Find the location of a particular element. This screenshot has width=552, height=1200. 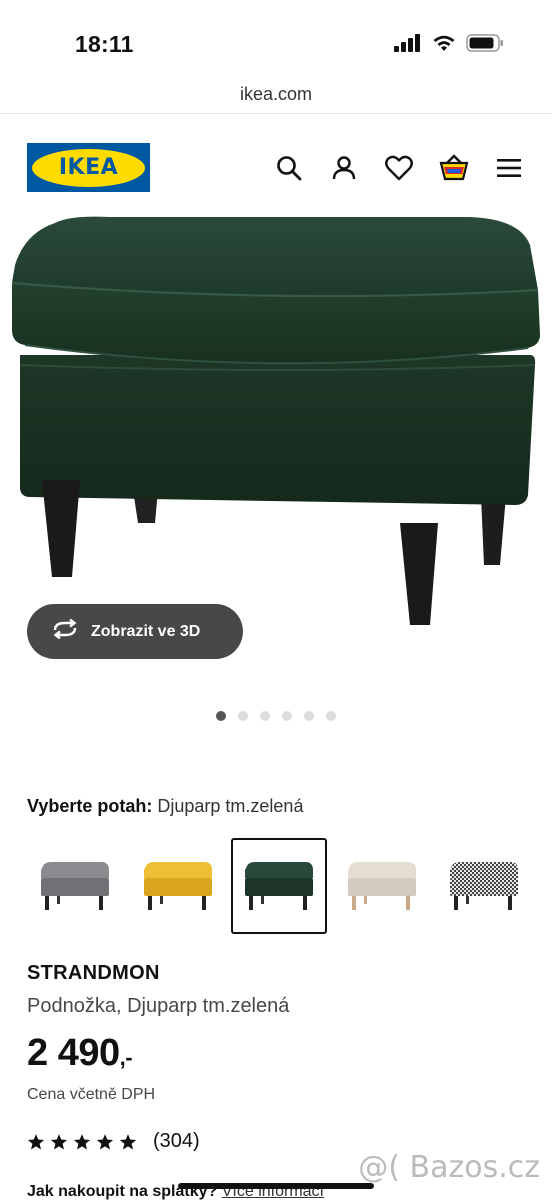

price-value: 2 490 is located at coordinates (73, 1053).